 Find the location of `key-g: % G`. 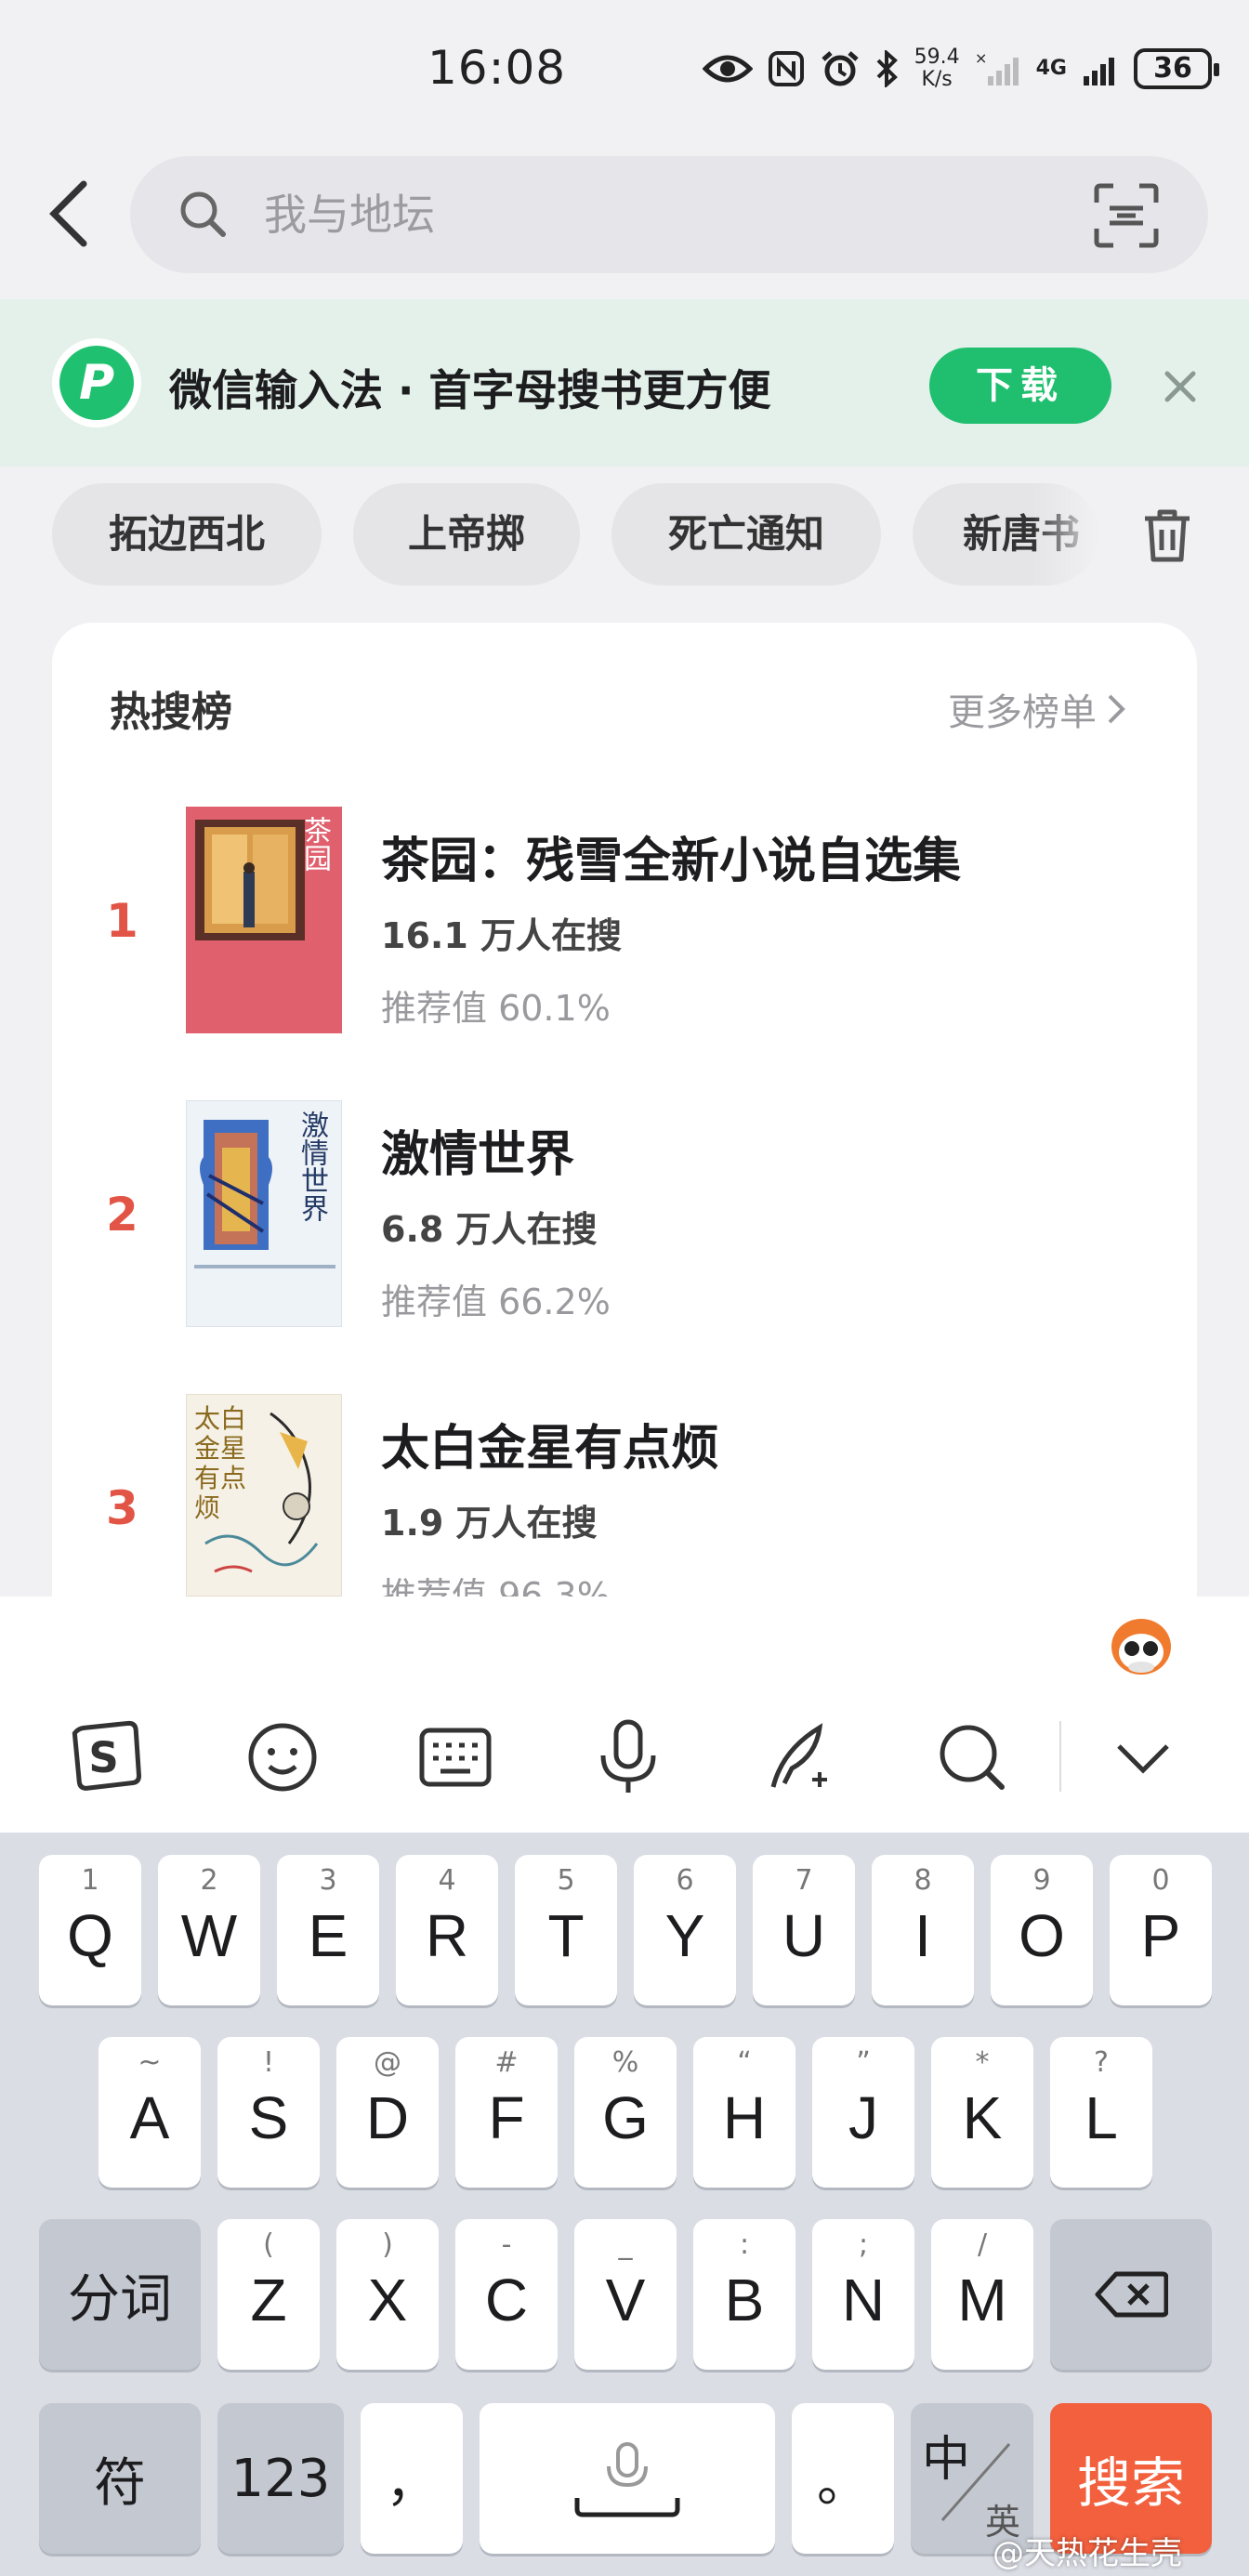

key-g: % G is located at coordinates (625, 2112).